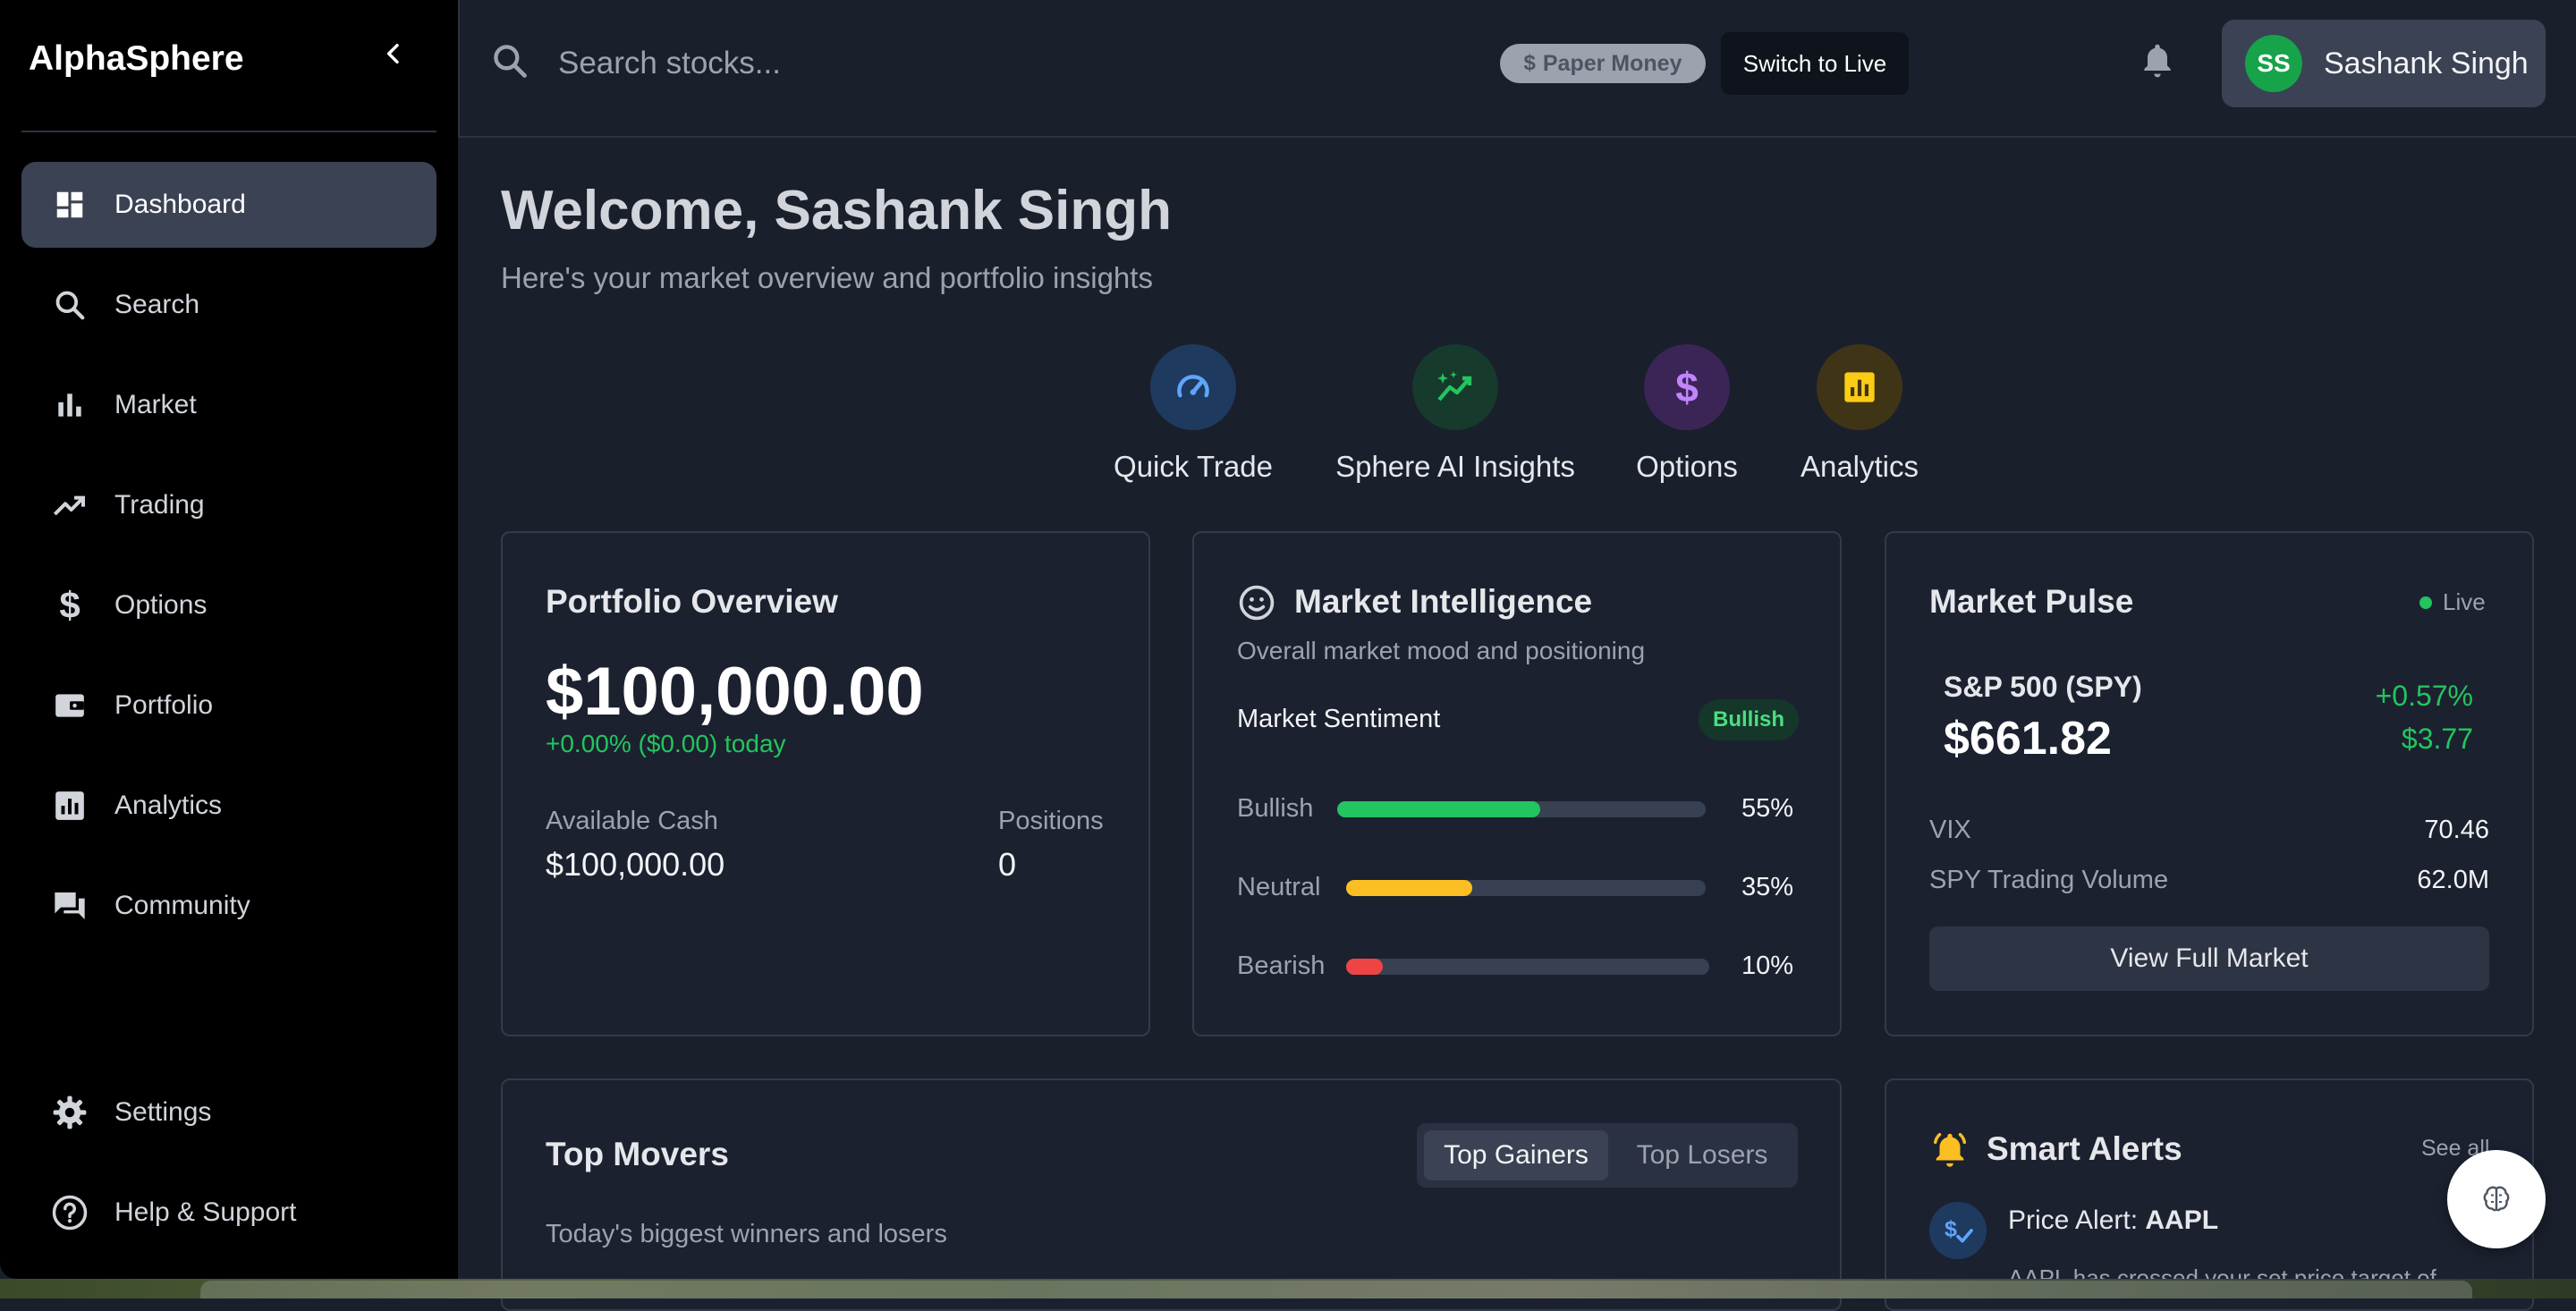  Describe the element at coordinates (1950, 1149) in the screenshot. I see `bell-ring-icon` at that location.